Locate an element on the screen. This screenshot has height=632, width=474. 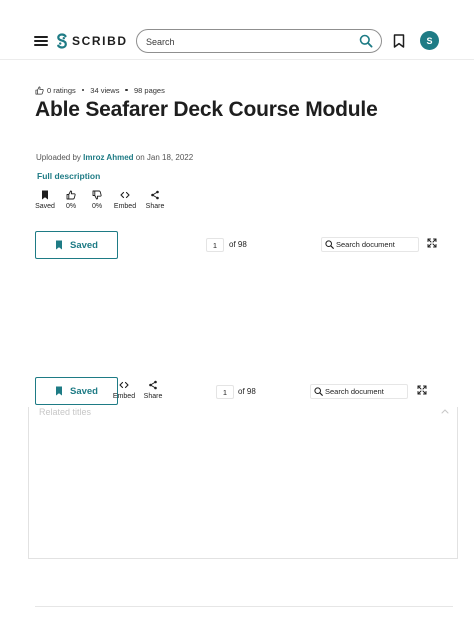
logo-text: SCRIBD is located at coordinates (100, 41).